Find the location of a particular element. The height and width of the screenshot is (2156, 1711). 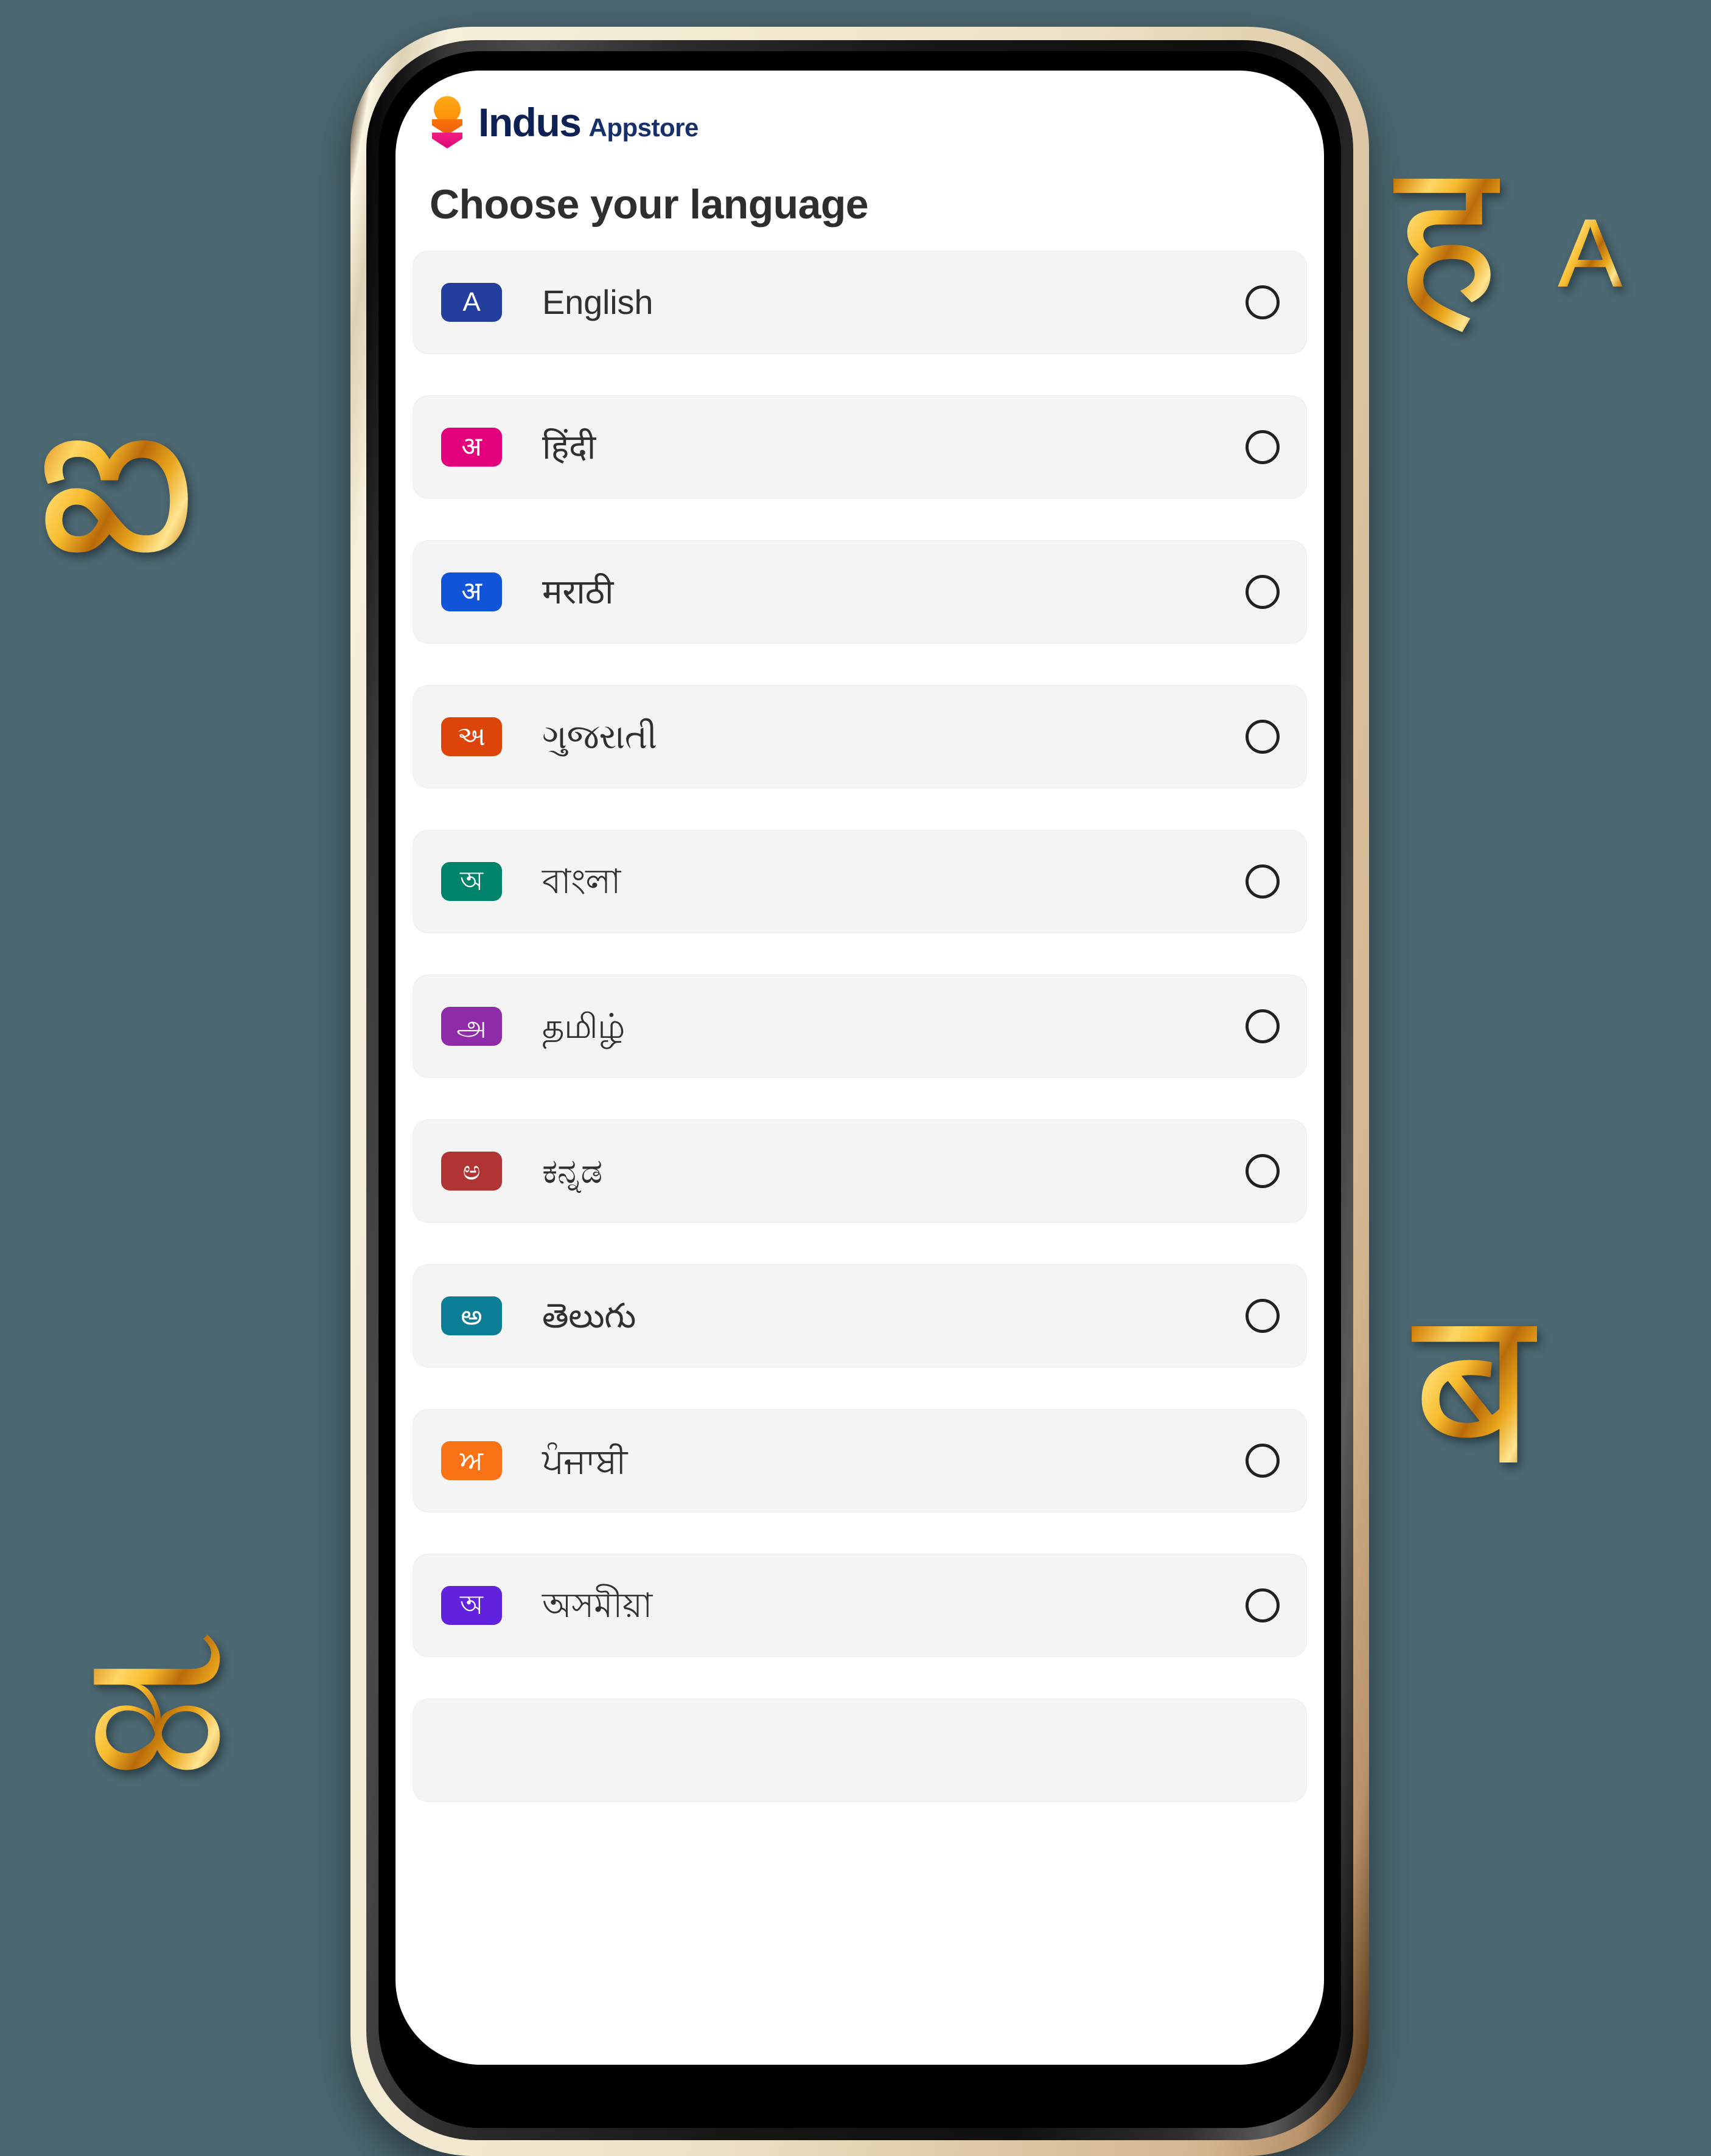

language-script-badge: அ is located at coordinates (471, 1026).